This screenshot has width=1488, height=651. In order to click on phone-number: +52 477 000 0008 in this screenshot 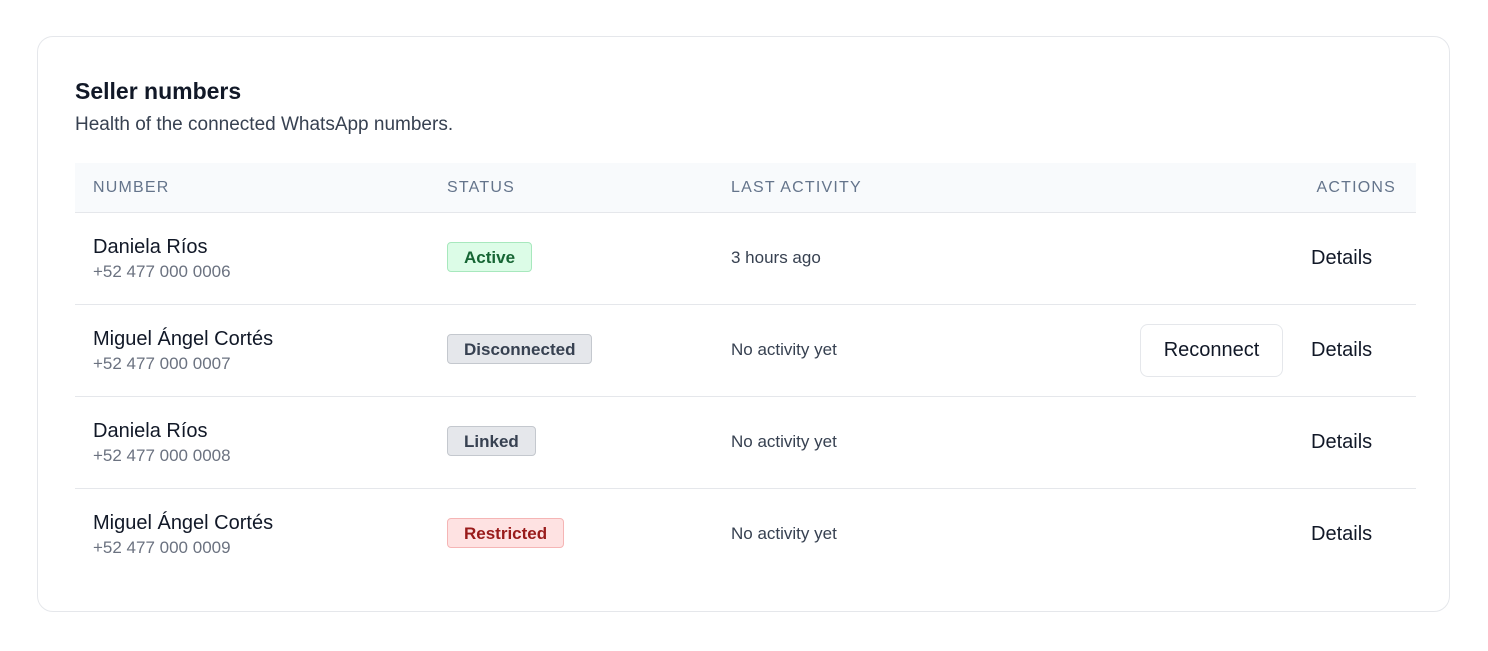, I will do `click(162, 455)`.